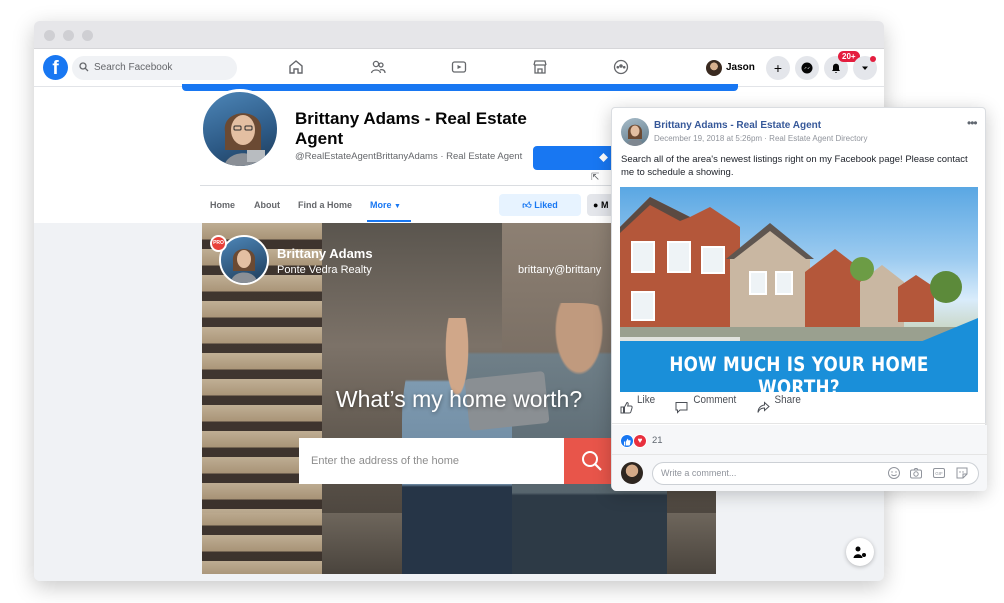 The height and width of the screenshot is (603, 1004). Describe the element at coordinates (389, 221) in the screenshot. I see `active-tab-indicator` at that location.